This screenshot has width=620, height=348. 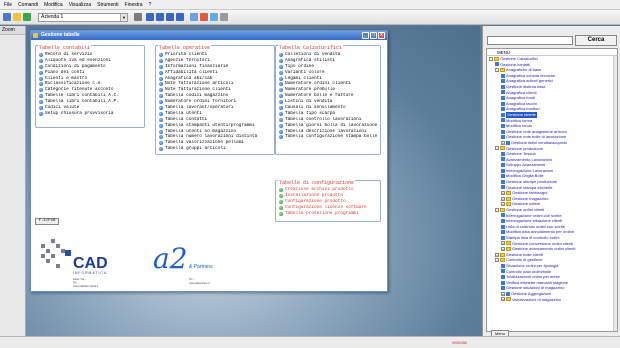 What do you see at coordinates (13, 181) in the screenshot?
I see `left-pane: Zoom` at bounding box center [13, 181].